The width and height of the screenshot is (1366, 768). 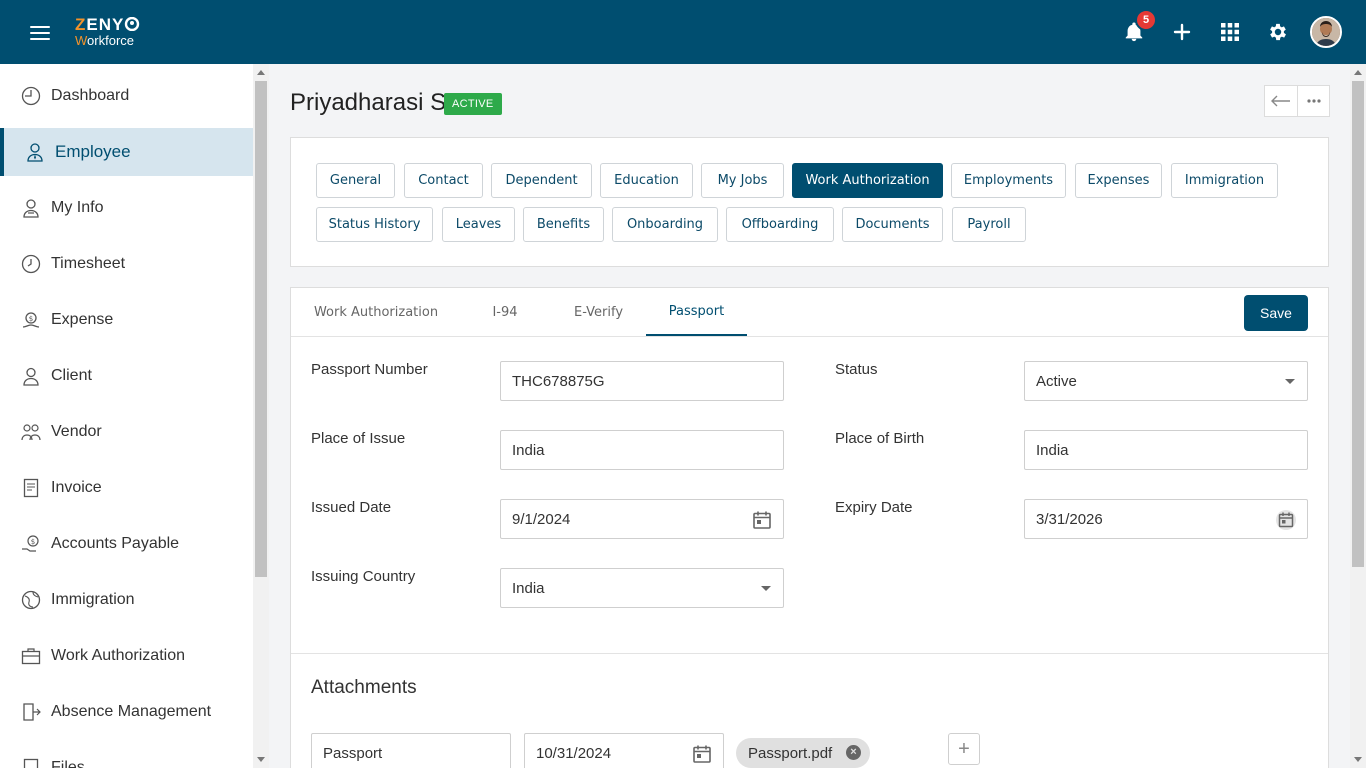 What do you see at coordinates (541, 519) in the screenshot?
I see `issued-date-value: 9/1/2024` at bounding box center [541, 519].